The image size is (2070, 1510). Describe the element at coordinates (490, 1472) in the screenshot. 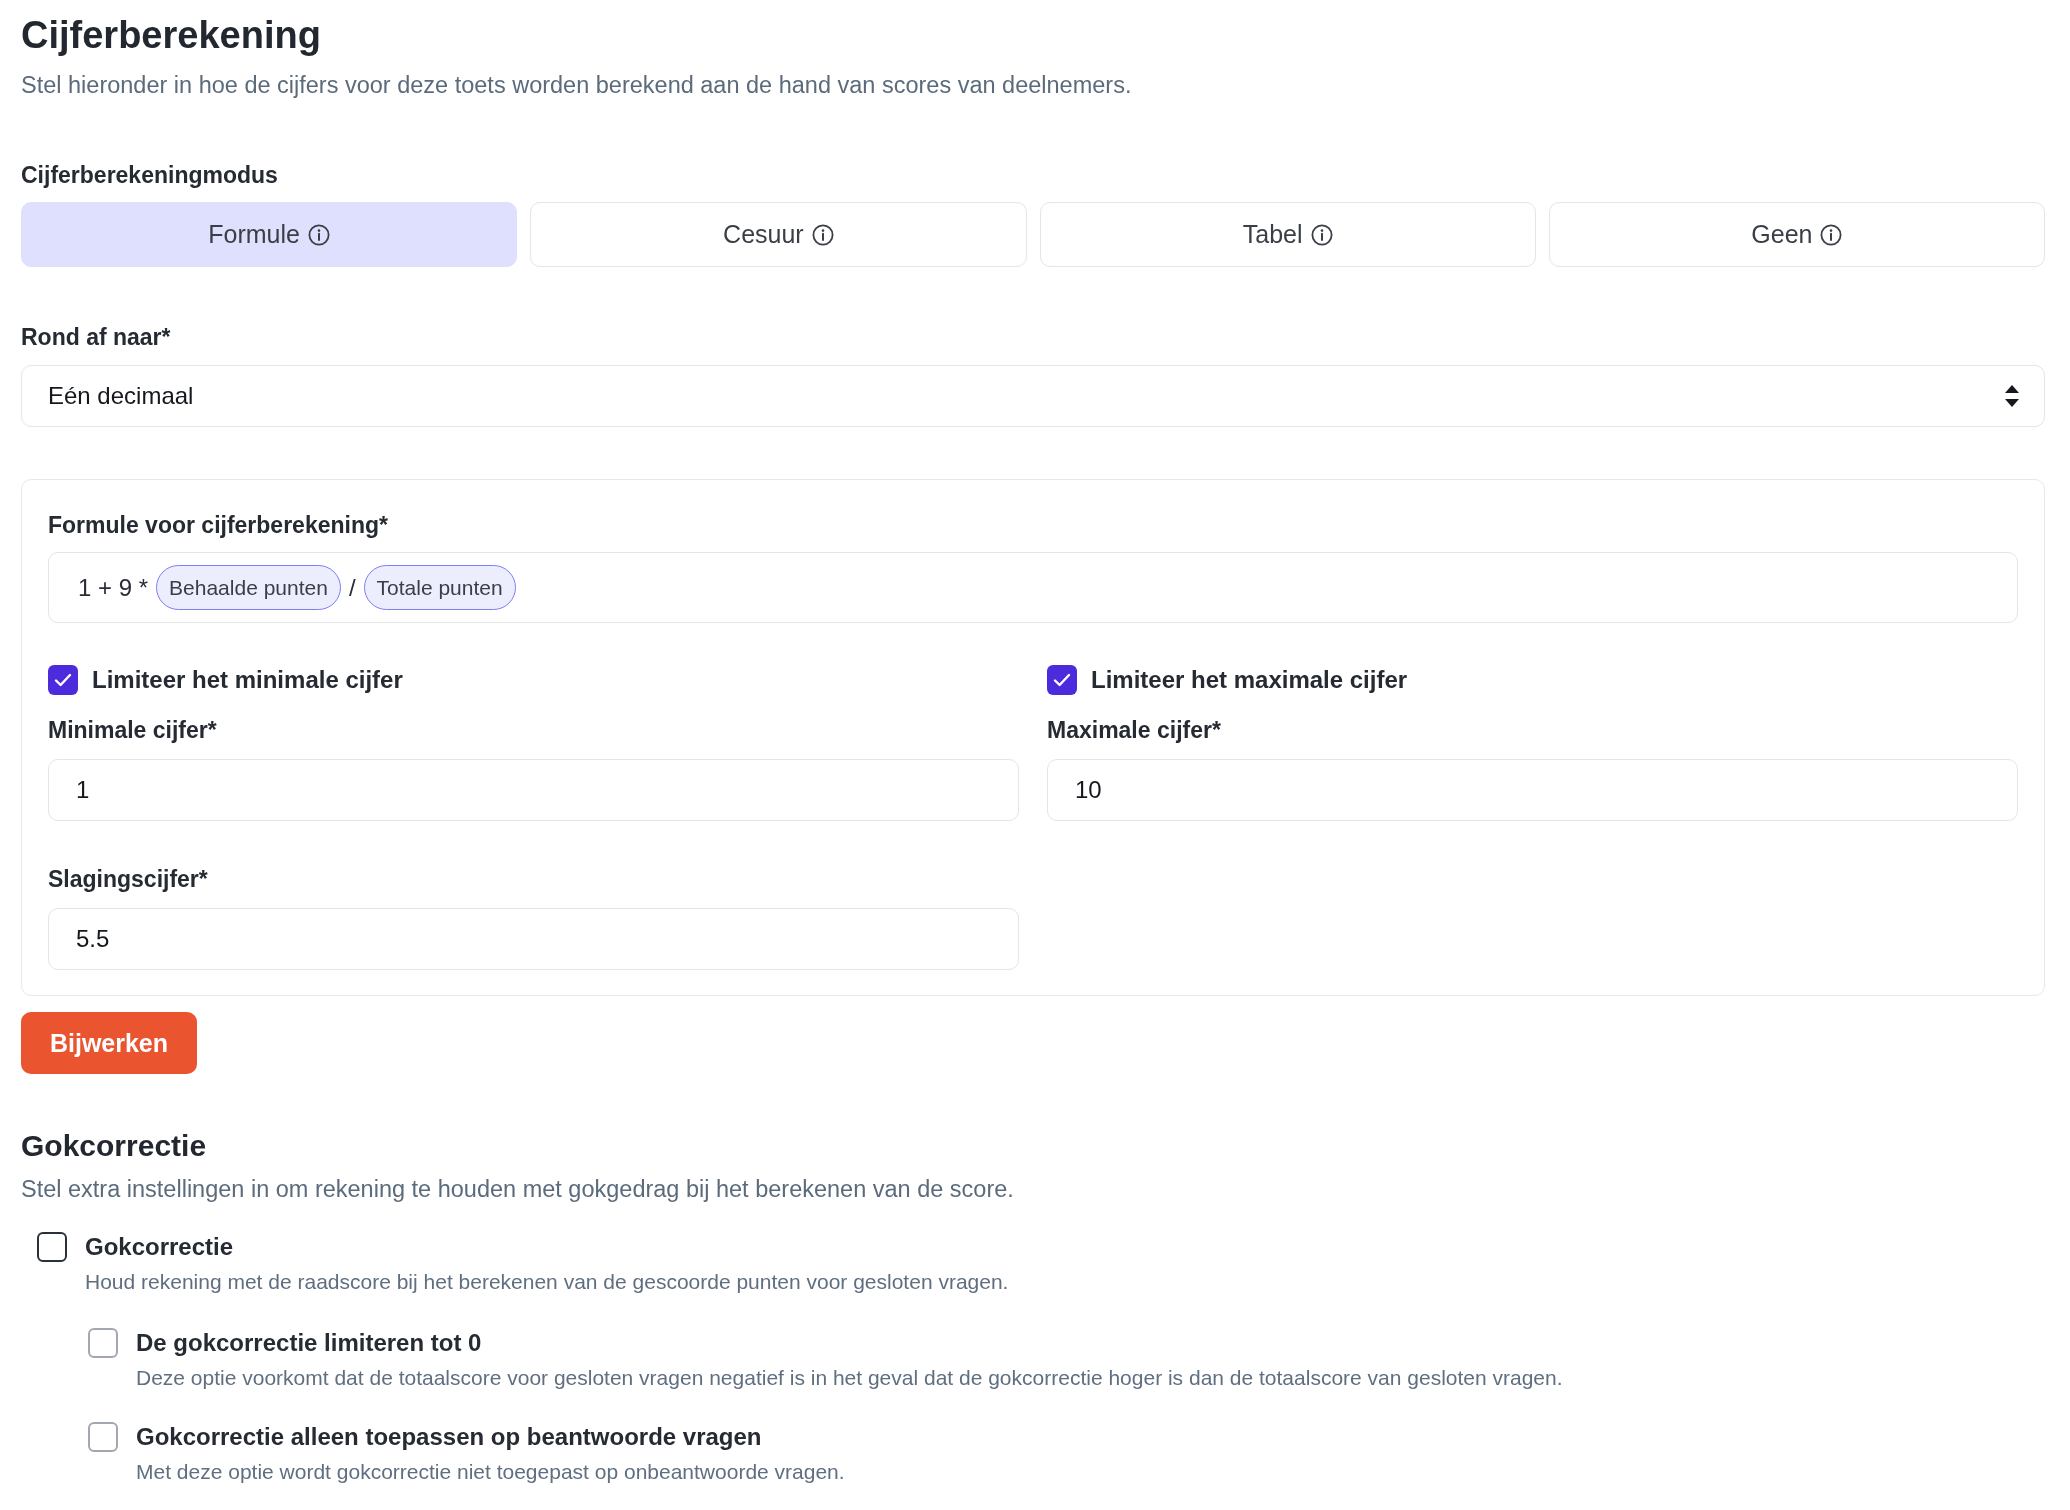

I see `option-description: Met deze optie wordt gokcorrectie niet toegepast op onbeantwoorde vragen.` at that location.